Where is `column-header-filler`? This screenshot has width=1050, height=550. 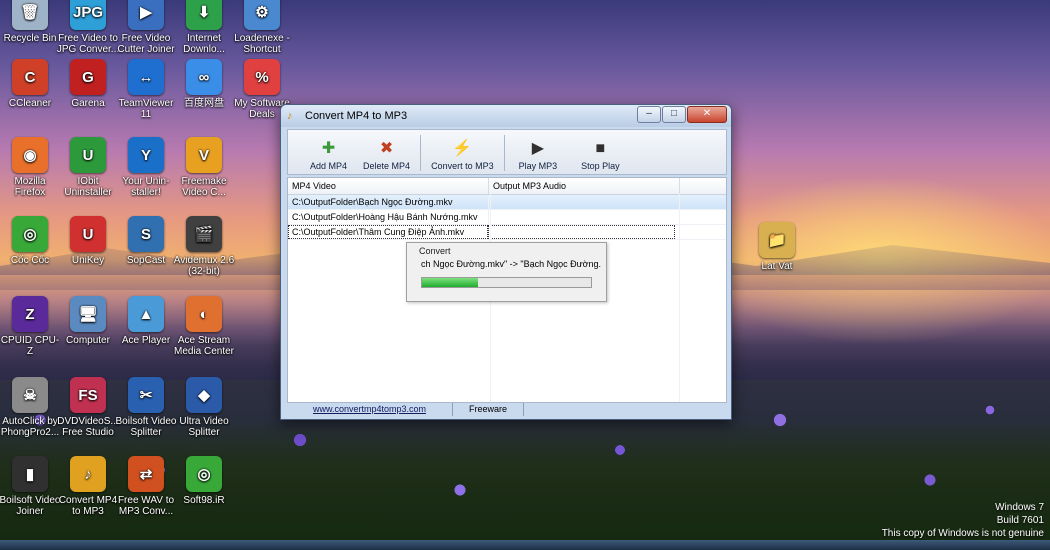
column-header-filler is located at coordinates (703, 186).